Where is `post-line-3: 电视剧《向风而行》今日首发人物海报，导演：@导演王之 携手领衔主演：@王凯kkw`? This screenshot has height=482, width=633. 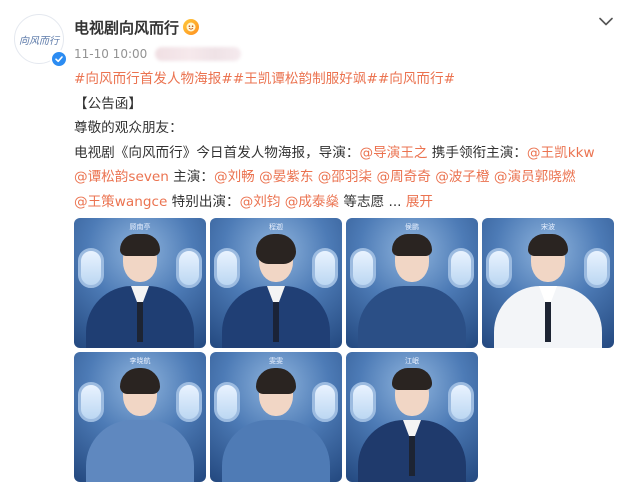 post-line-3: 电视剧《向风而行》今日首发人物海报，导演：@导演王之 携手领衔主演：@王凯kkw is located at coordinates (346, 153).